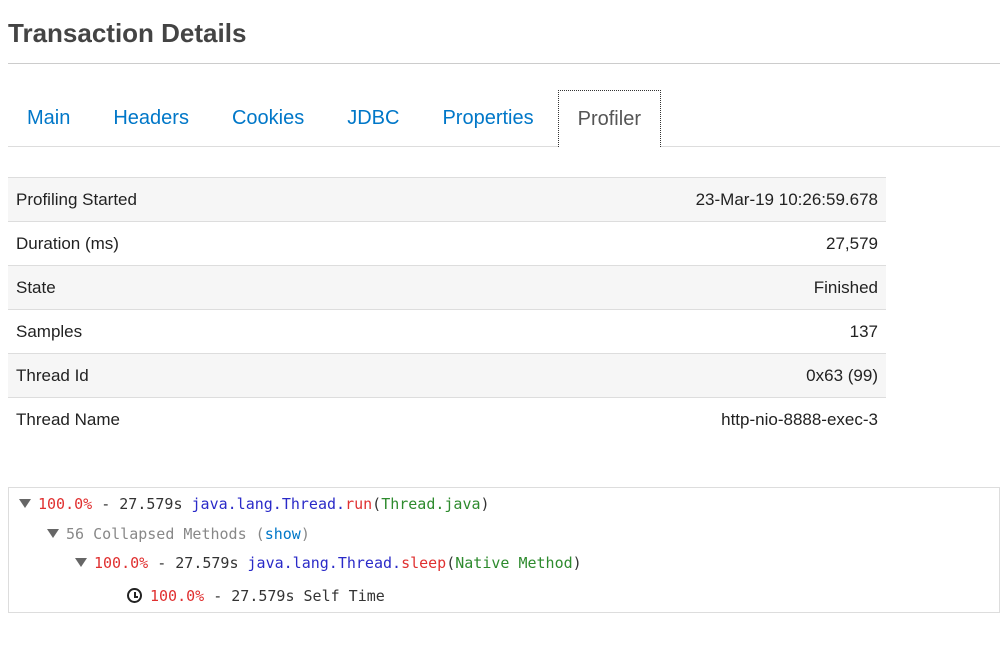 Image resolution: width=1000 pixels, height=662 pixels. Describe the element at coordinates (68, 419) in the screenshot. I see `row-label: Thread Name` at that location.